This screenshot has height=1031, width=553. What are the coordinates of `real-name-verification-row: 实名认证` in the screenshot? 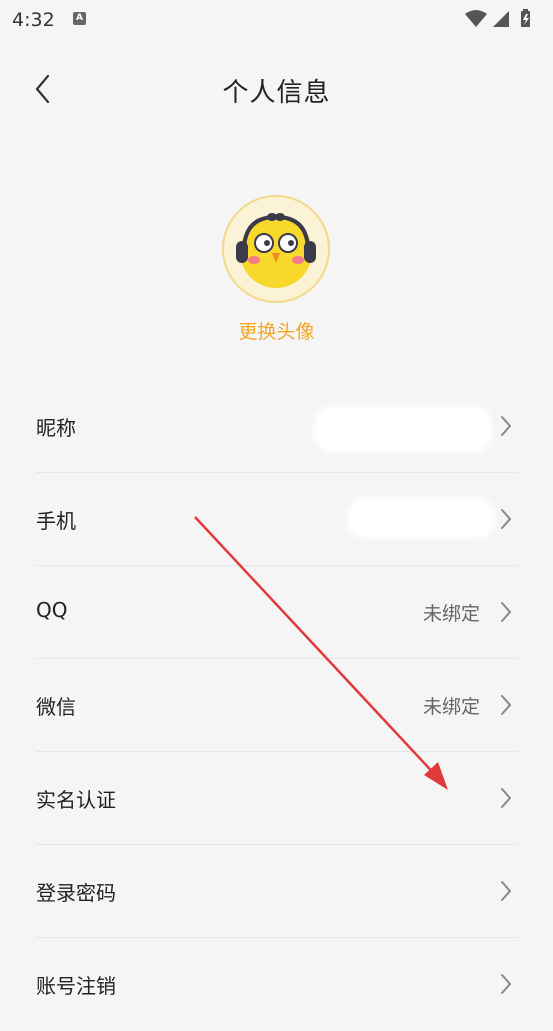 It's located at (277, 798).